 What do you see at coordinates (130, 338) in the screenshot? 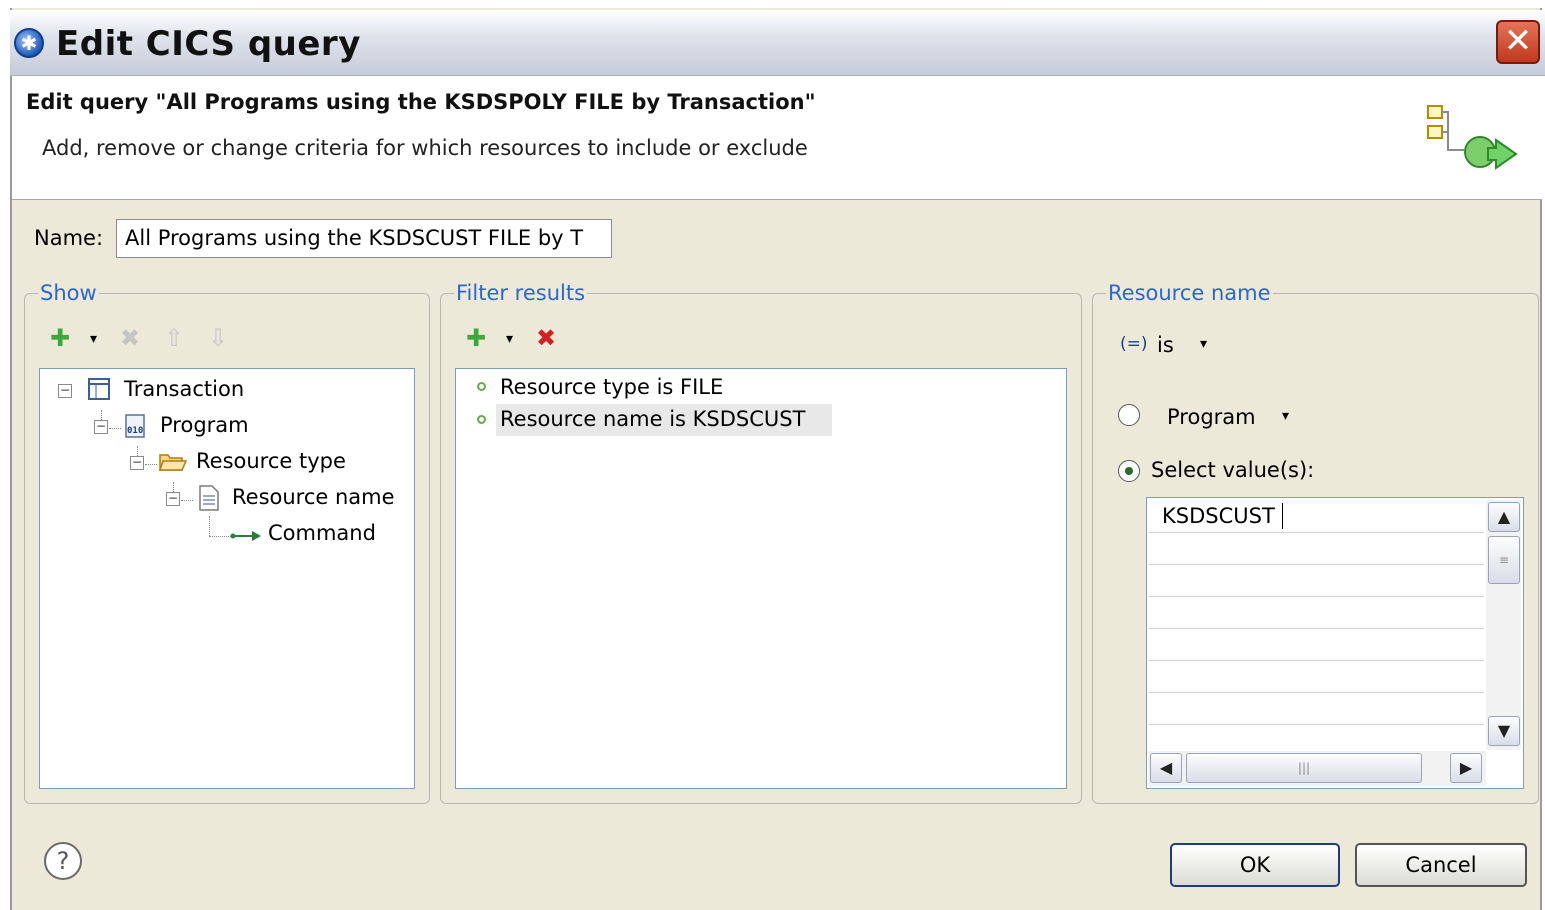
I see `delete-show-icon: ✖` at bounding box center [130, 338].